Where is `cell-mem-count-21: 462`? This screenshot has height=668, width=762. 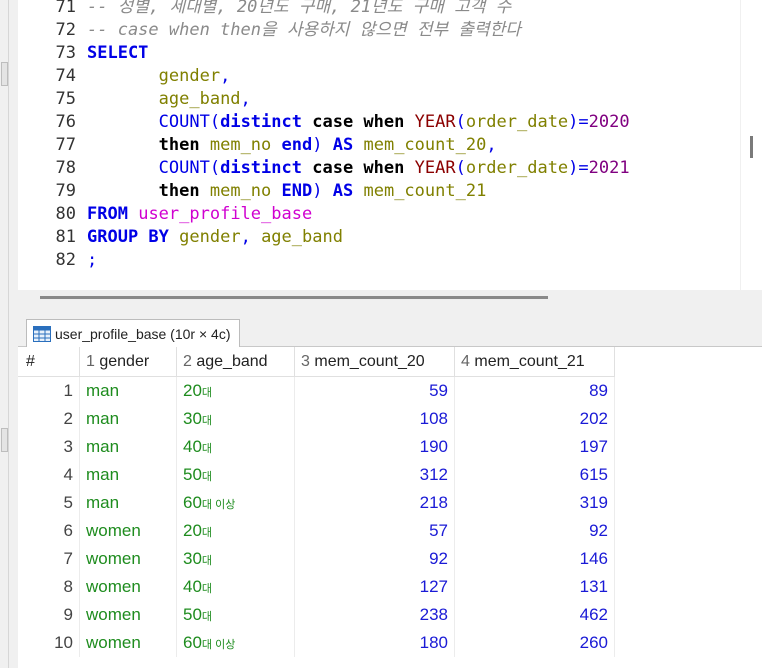 cell-mem-count-21: 462 is located at coordinates (534, 615).